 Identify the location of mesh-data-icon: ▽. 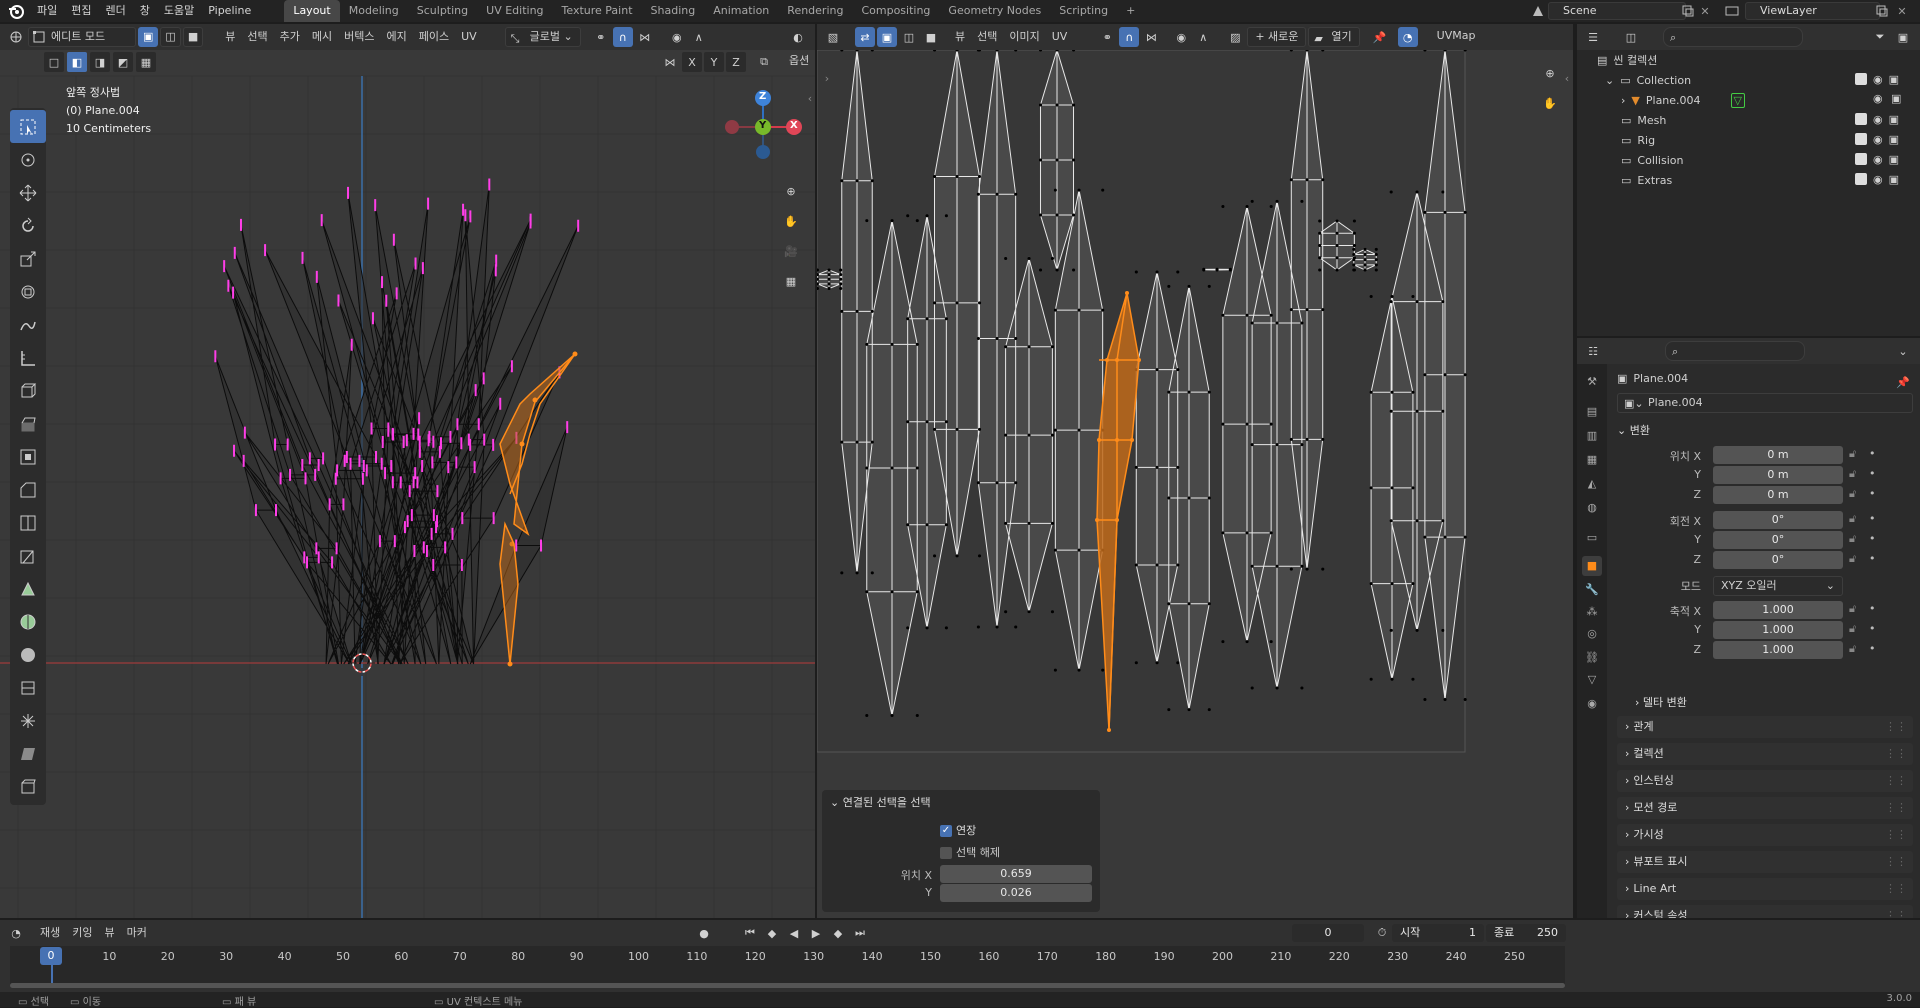
(1738, 100).